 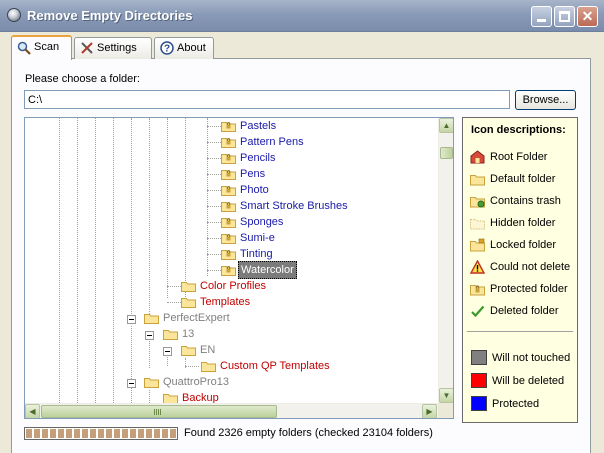 What do you see at coordinates (530, 267) in the screenshot?
I see `legend-item-label: Could not delete` at bounding box center [530, 267].